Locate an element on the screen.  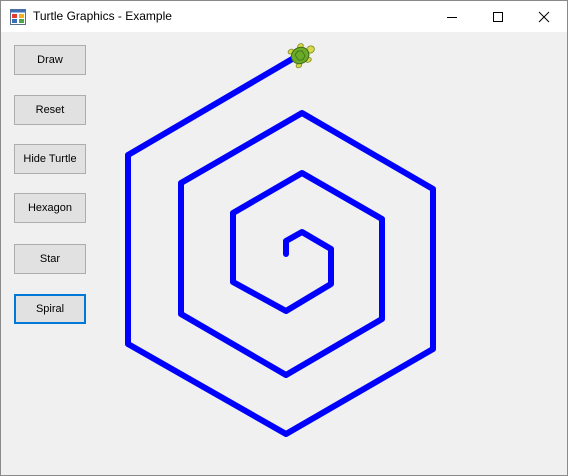
maximize-button is located at coordinates (498, 16).